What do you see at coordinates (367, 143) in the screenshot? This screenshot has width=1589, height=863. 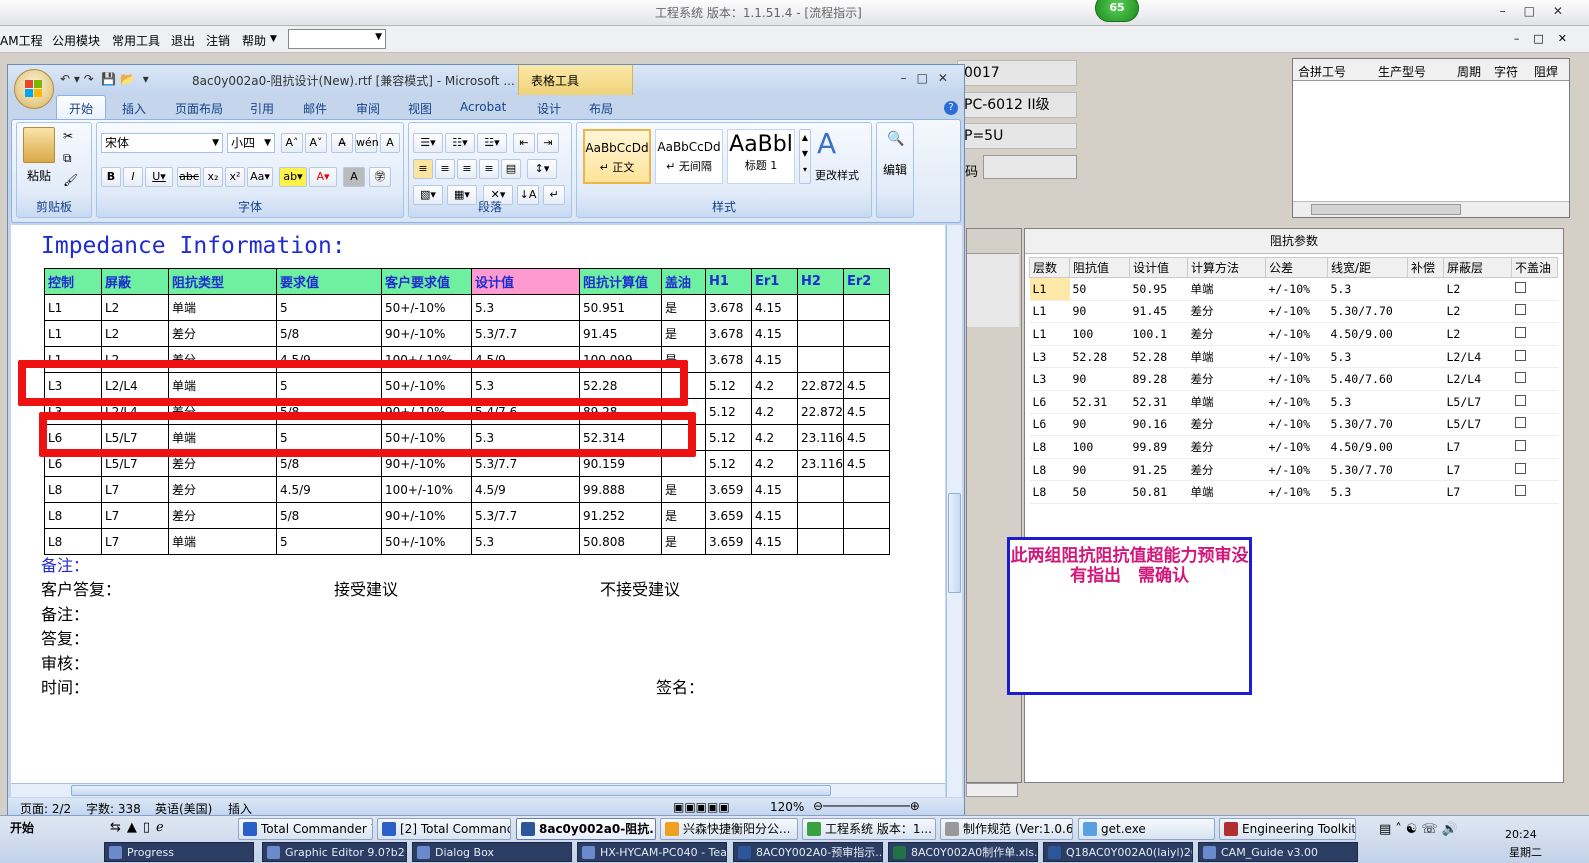 I see `phonetic-button: wén` at bounding box center [367, 143].